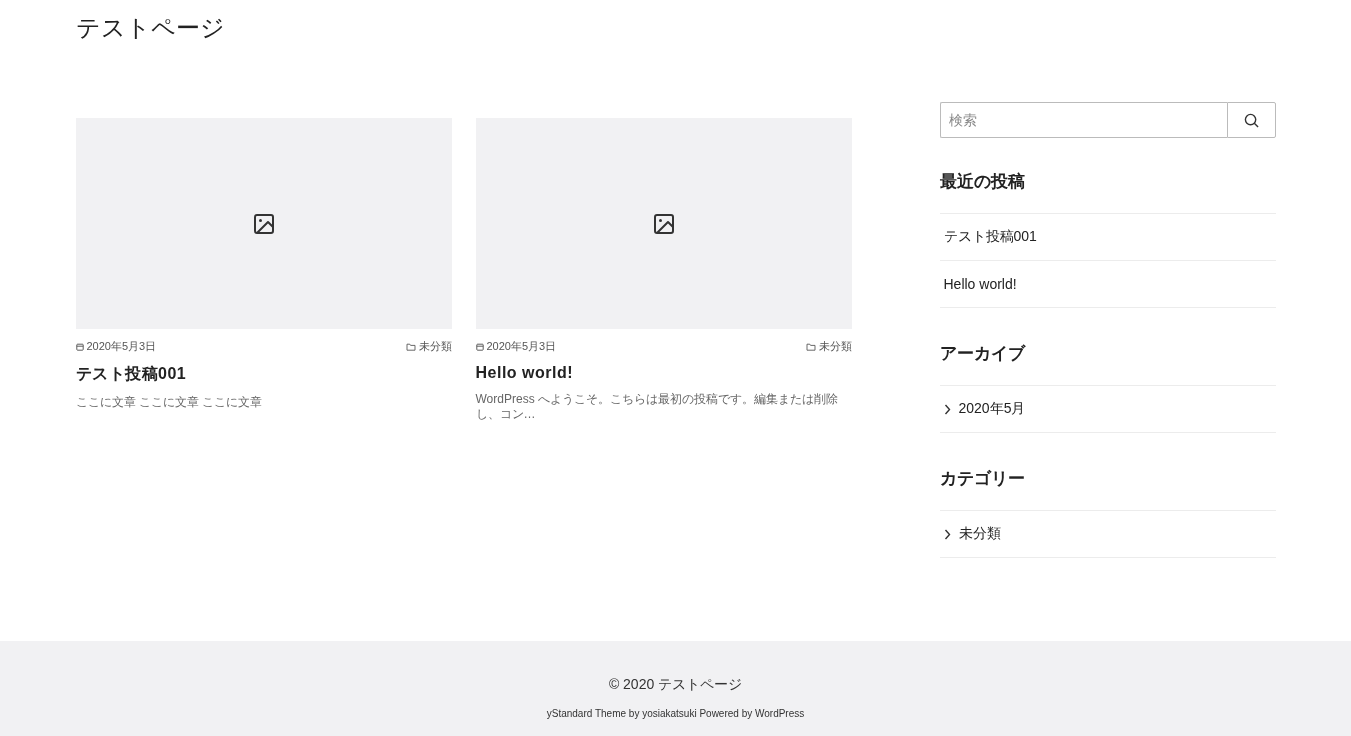 Image resolution: width=1351 pixels, height=736 pixels. Describe the element at coordinates (982, 182) in the screenshot. I see `widget-title: 最近の投稿` at that location.